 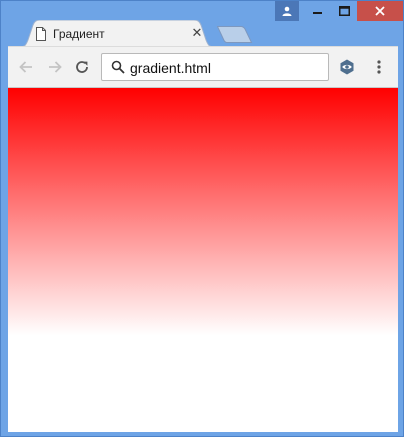 I want to click on url-text: gradient.html, so click(x=170, y=68).